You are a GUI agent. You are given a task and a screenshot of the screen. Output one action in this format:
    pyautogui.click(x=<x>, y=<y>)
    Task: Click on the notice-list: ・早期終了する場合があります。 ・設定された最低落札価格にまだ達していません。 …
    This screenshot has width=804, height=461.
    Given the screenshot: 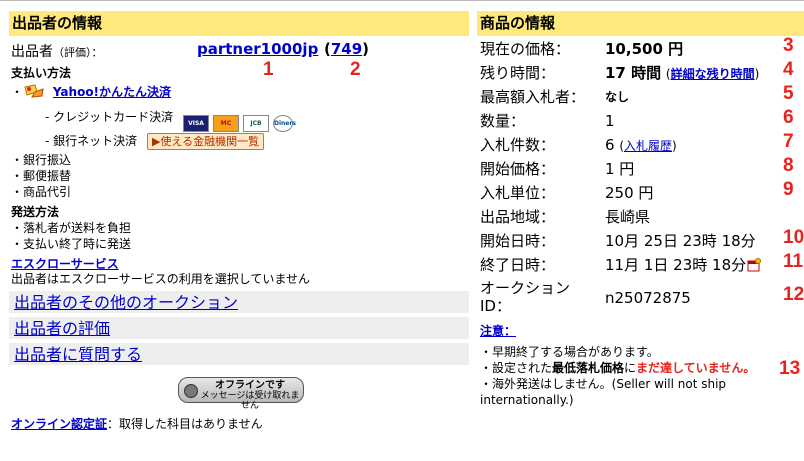 What is the action you would take?
    pyautogui.click(x=640, y=376)
    